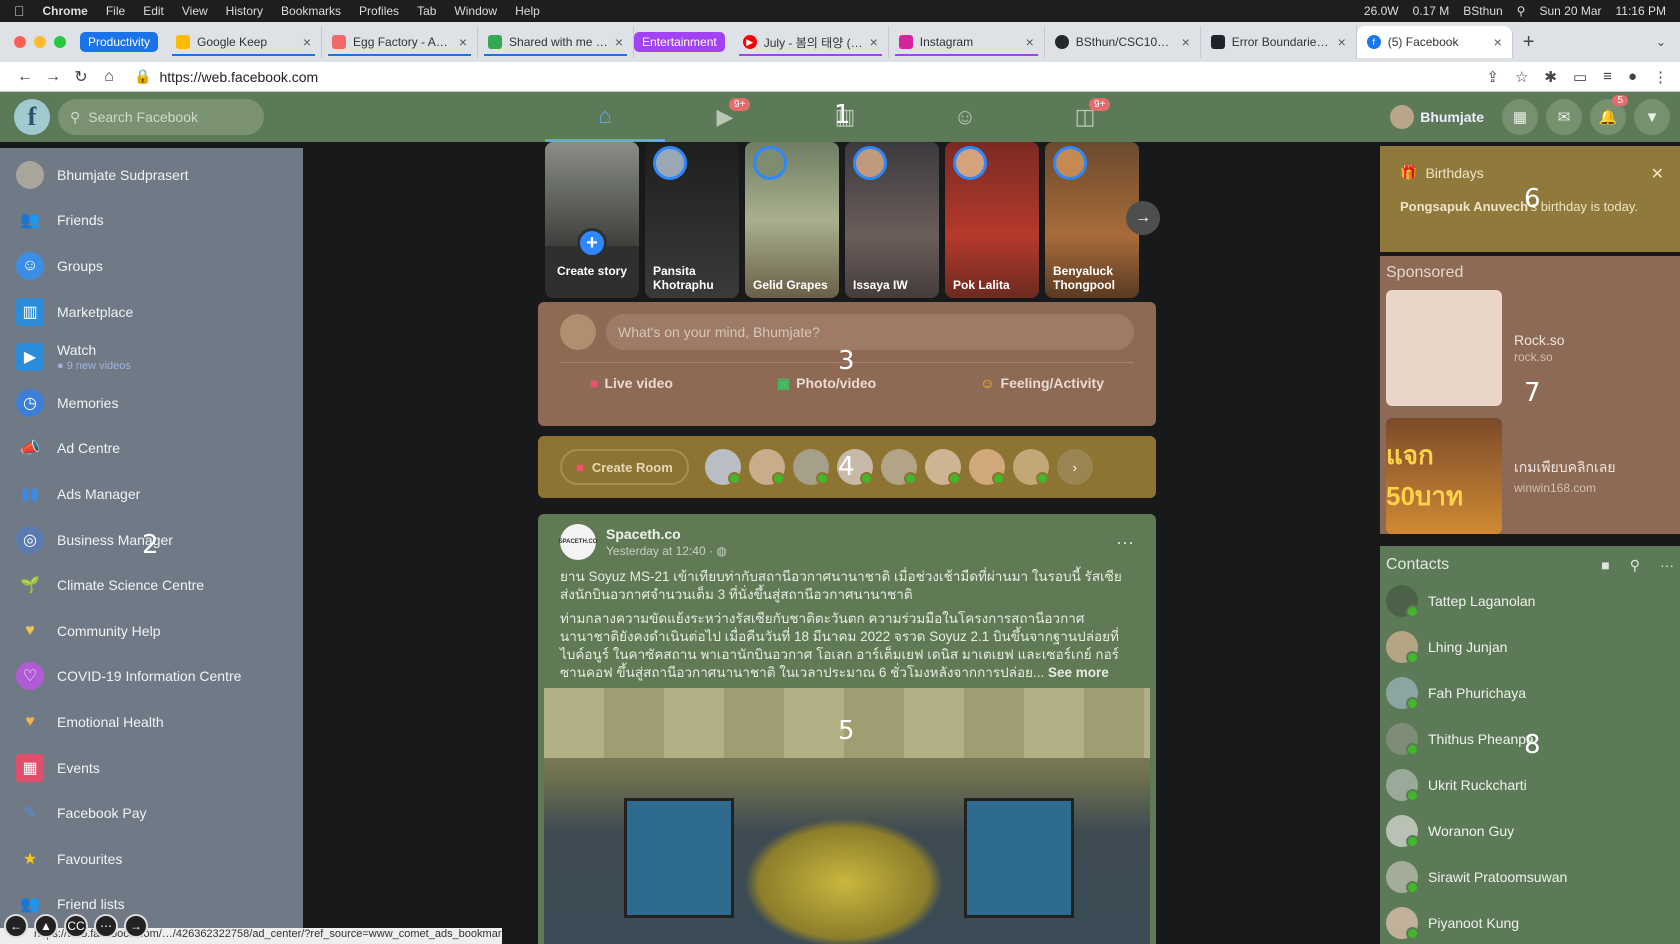 The width and height of the screenshot is (1680, 944). What do you see at coordinates (1530, 601) in the screenshot?
I see `contact-item: Tattep Laganolan` at bounding box center [1530, 601].